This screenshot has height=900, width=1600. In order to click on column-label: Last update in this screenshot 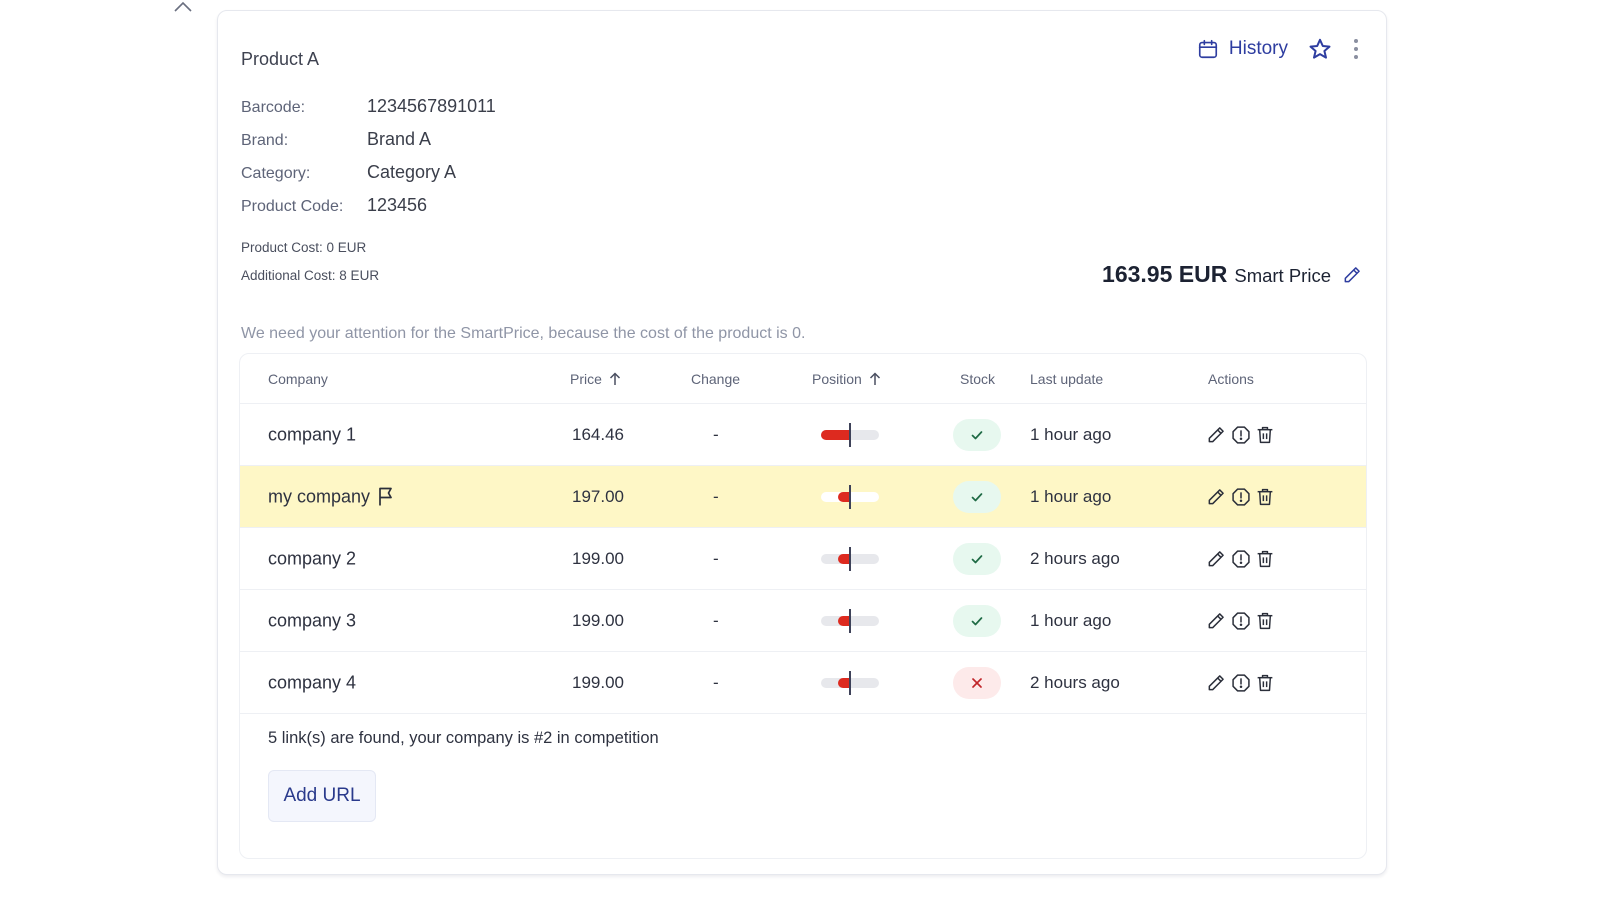, I will do `click(1067, 379)`.